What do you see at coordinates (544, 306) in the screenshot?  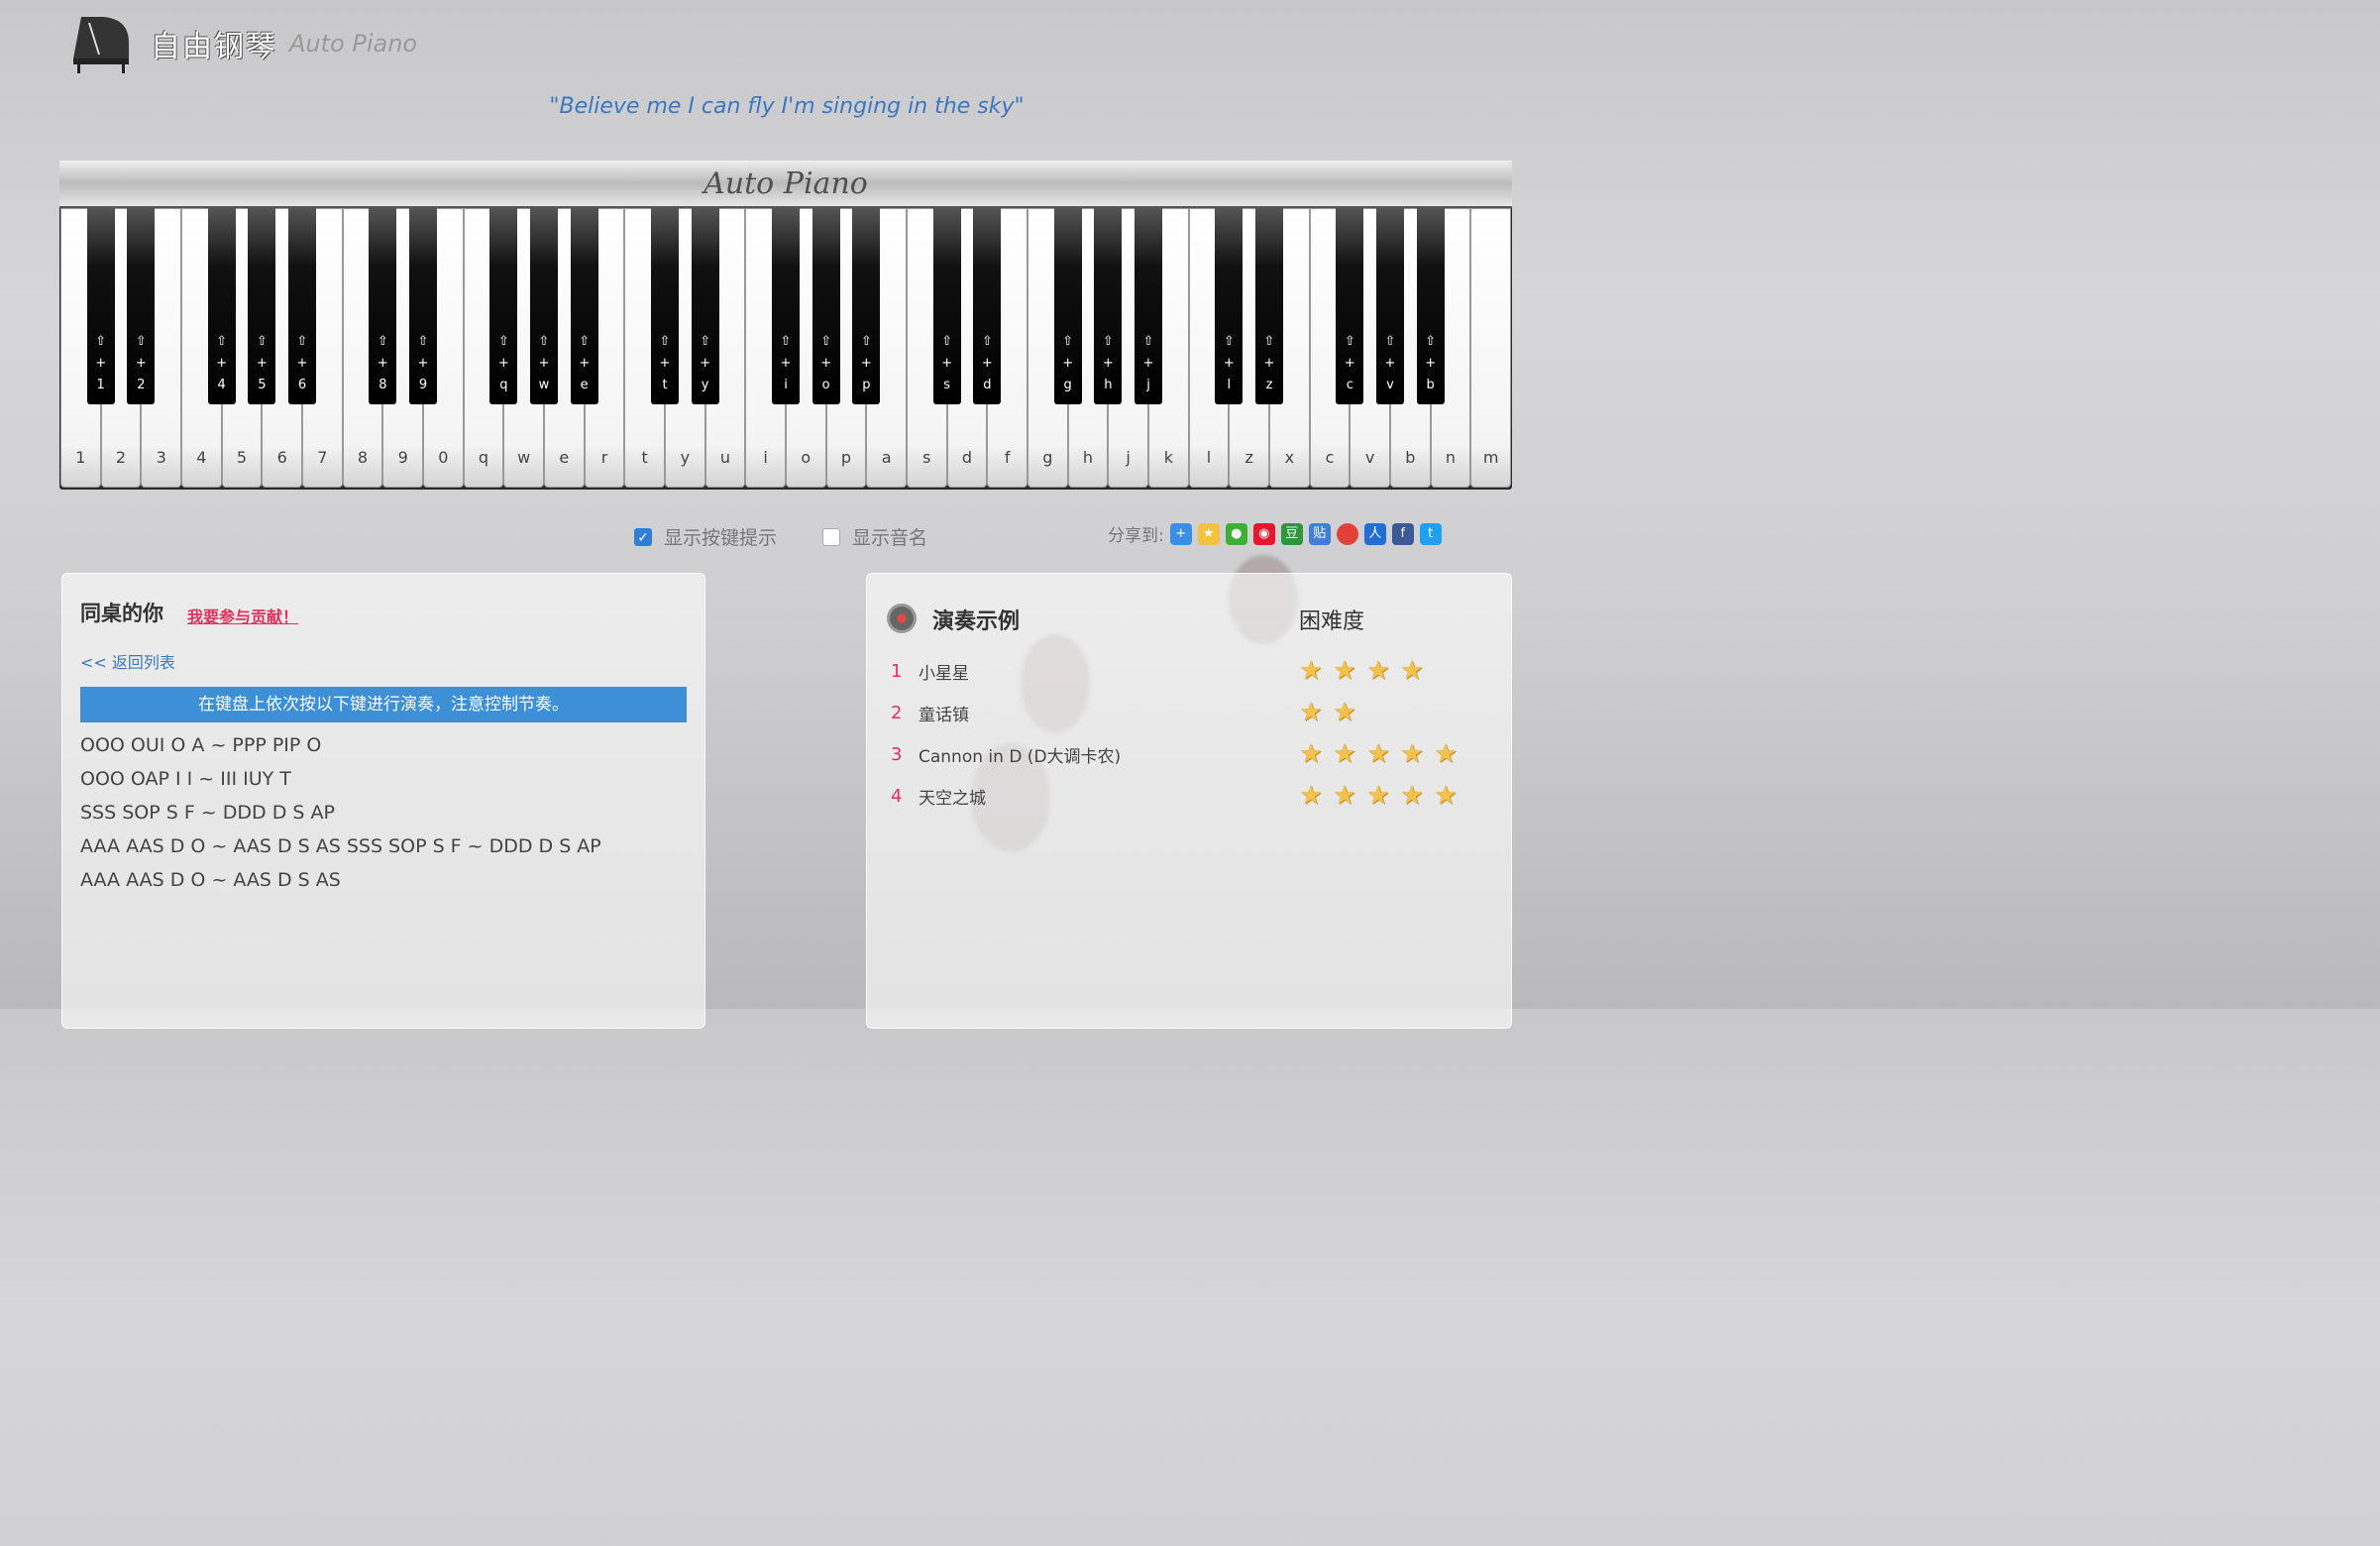 I see `black-key: ⇧ + w` at bounding box center [544, 306].